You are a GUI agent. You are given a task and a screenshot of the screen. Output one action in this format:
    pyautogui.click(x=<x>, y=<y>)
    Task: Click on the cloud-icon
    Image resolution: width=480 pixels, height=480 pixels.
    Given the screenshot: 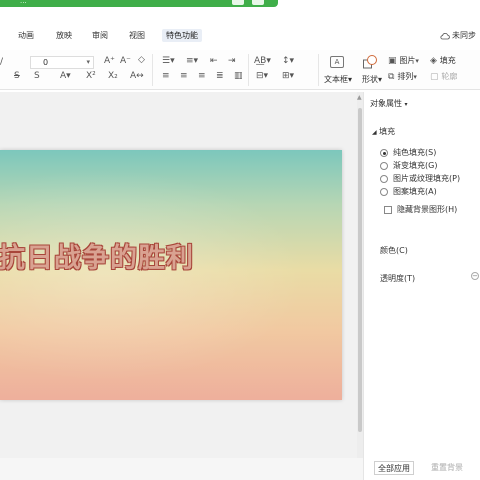 What is the action you would take?
    pyautogui.click(x=445, y=35)
    